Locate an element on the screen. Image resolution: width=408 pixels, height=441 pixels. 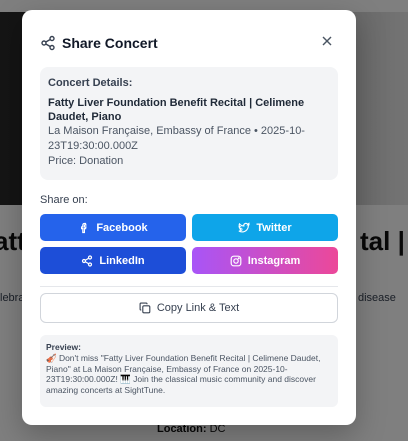
modal-header: Share Concert is located at coordinates (189, 43).